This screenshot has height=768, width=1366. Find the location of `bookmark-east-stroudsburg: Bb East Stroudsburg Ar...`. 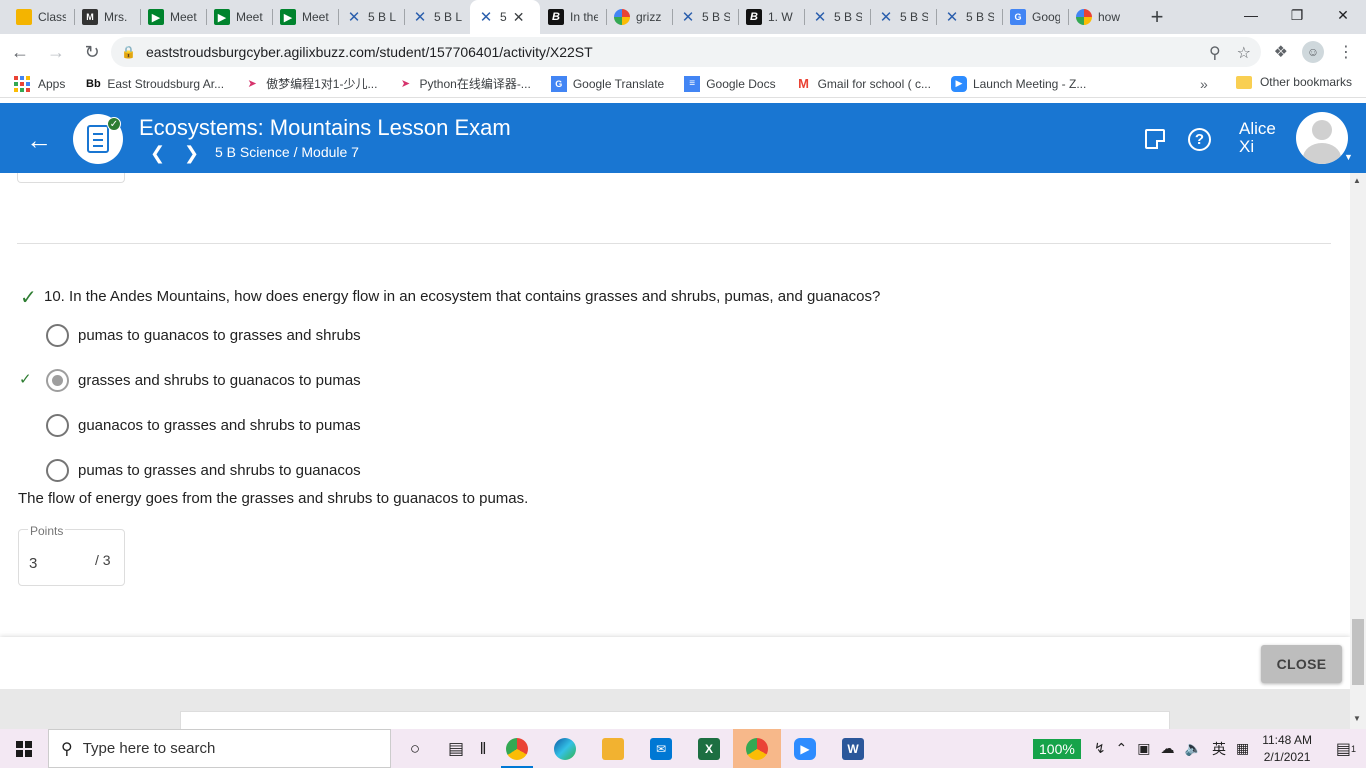

bookmark-east-stroudsburg: Bb East Stroudsburg Ar... is located at coordinates (154, 84).